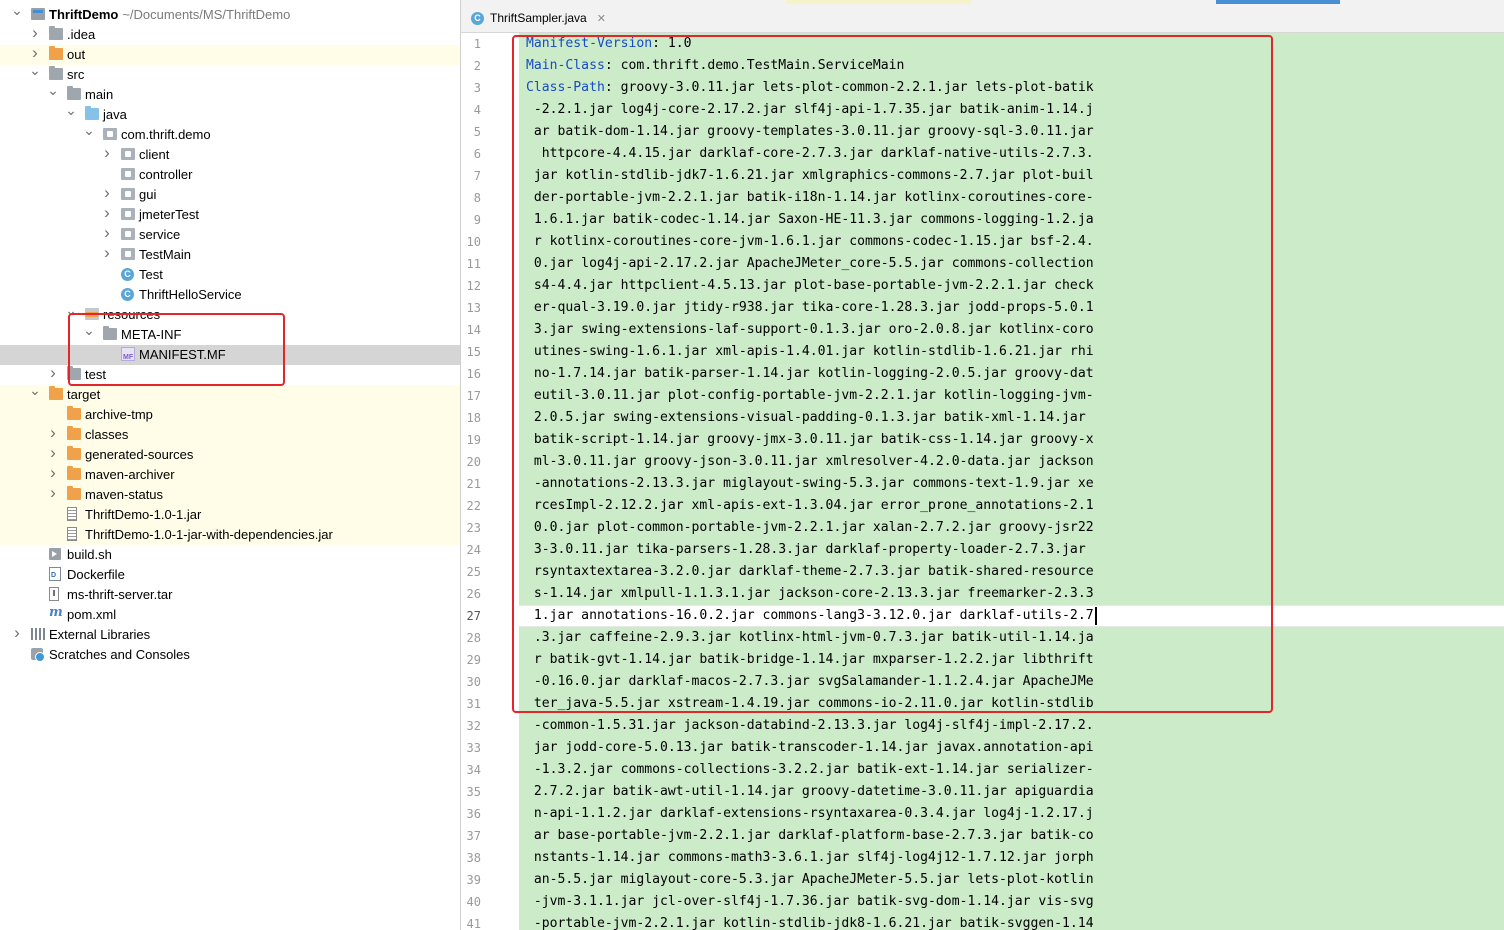 The width and height of the screenshot is (1504, 930). What do you see at coordinates (115, 114) in the screenshot?
I see `tree-row-label: java` at bounding box center [115, 114].